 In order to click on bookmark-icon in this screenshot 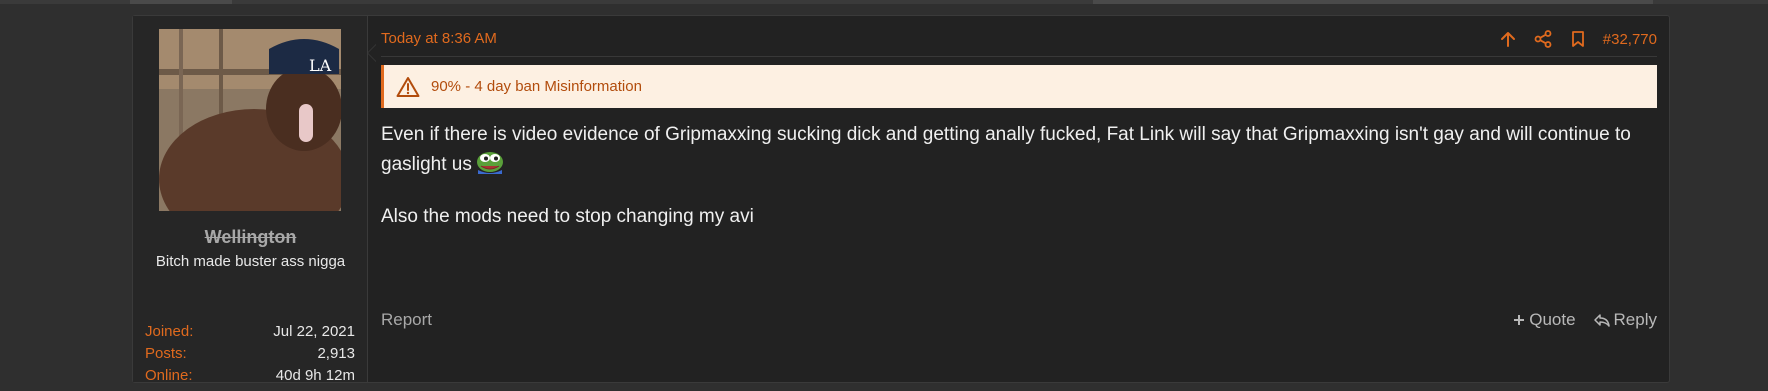, I will do `click(1578, 39)`.